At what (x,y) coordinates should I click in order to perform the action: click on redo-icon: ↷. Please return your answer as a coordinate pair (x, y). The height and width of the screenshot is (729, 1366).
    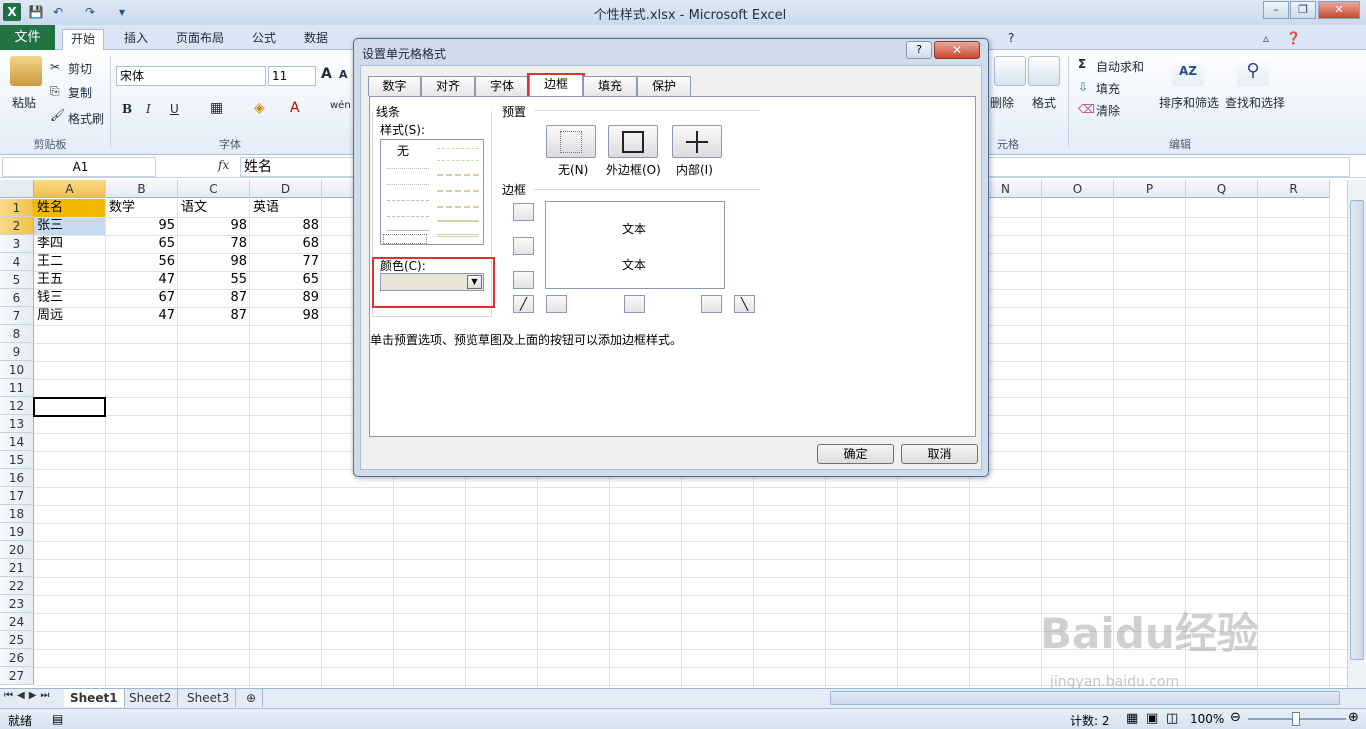
    Looking at the image, I should click on (90, 12).